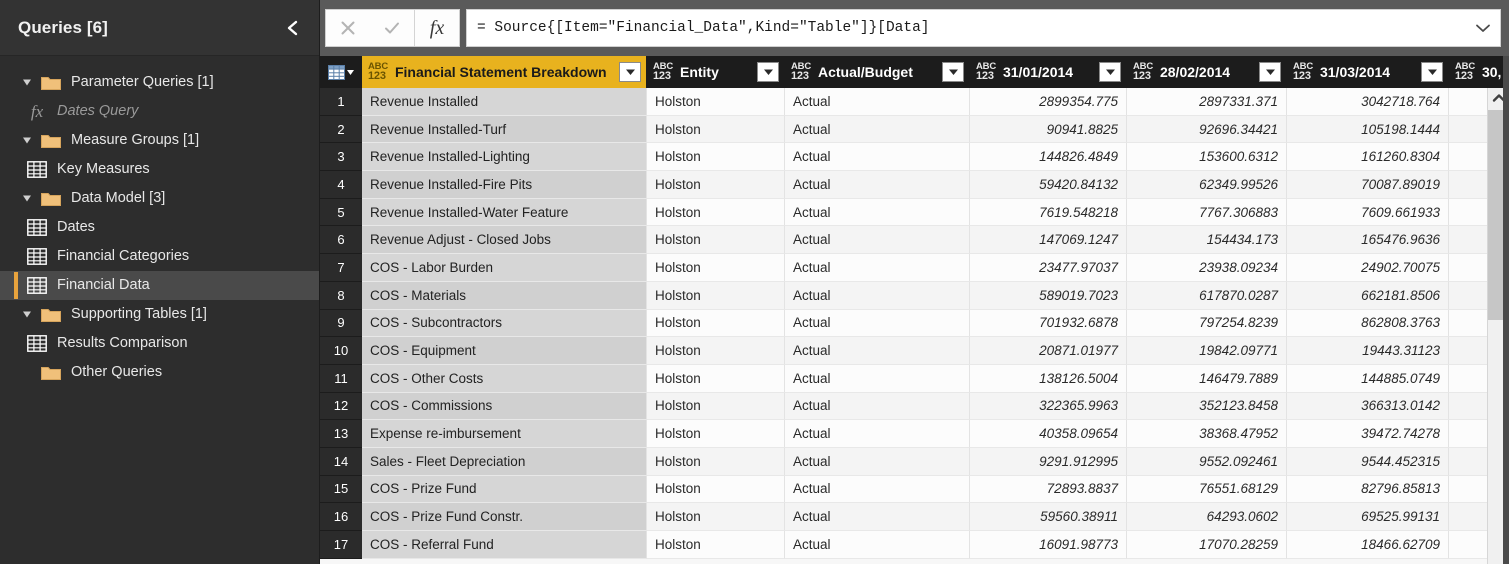 The height and width of the screenshot is (564, 1509). Describe the element at coordinates (341, 72) in the screenshot. I see `table-select-button` at that location.